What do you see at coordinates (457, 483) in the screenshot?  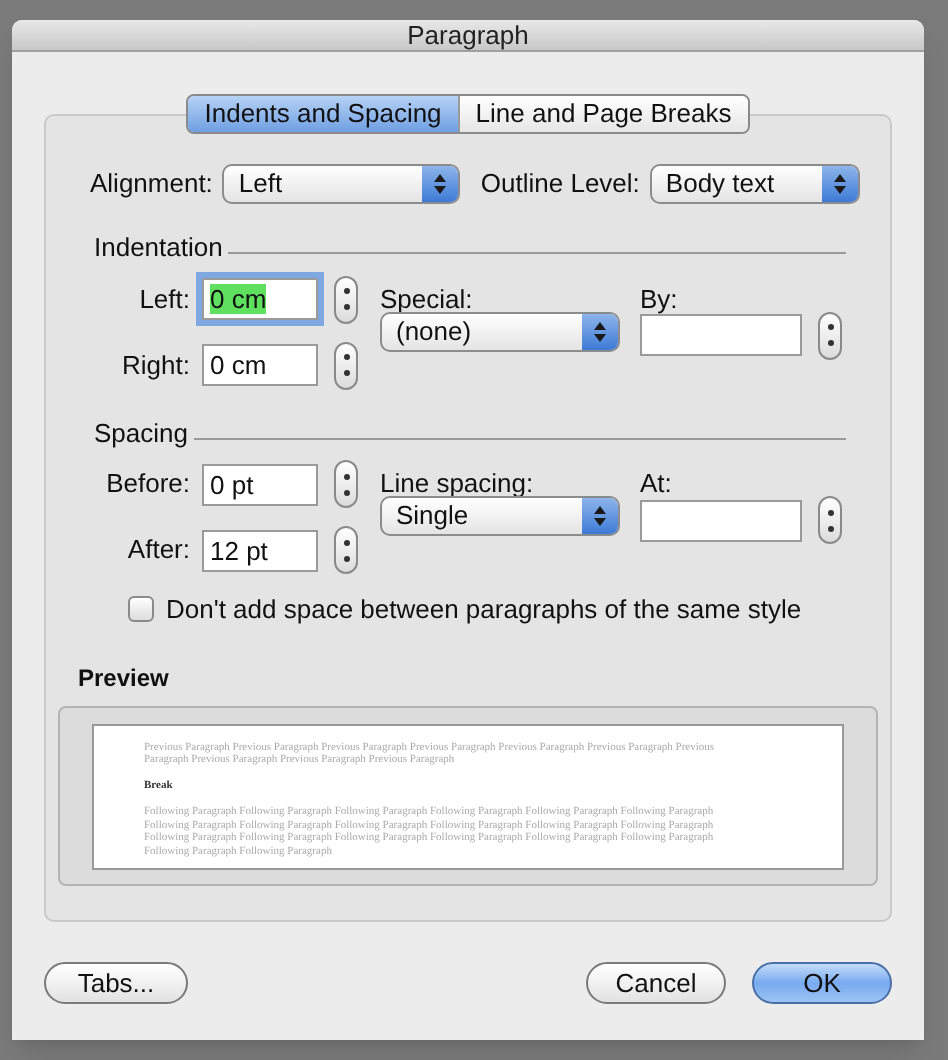 I see `field-label: Line spacing:` at bounding box center [457, 483].